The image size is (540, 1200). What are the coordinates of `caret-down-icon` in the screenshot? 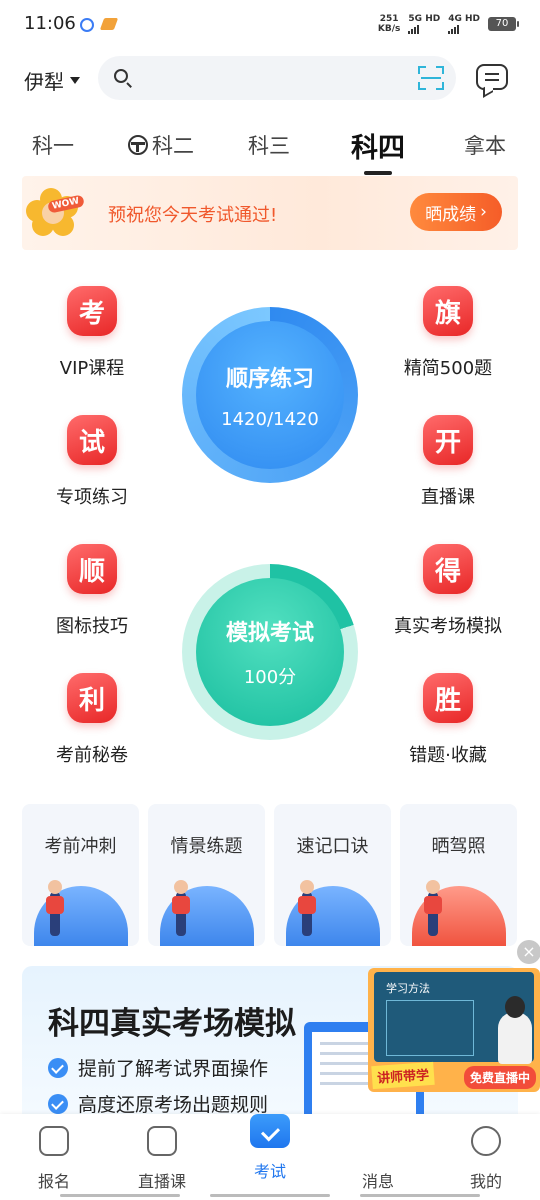 It's located at (75, 80).